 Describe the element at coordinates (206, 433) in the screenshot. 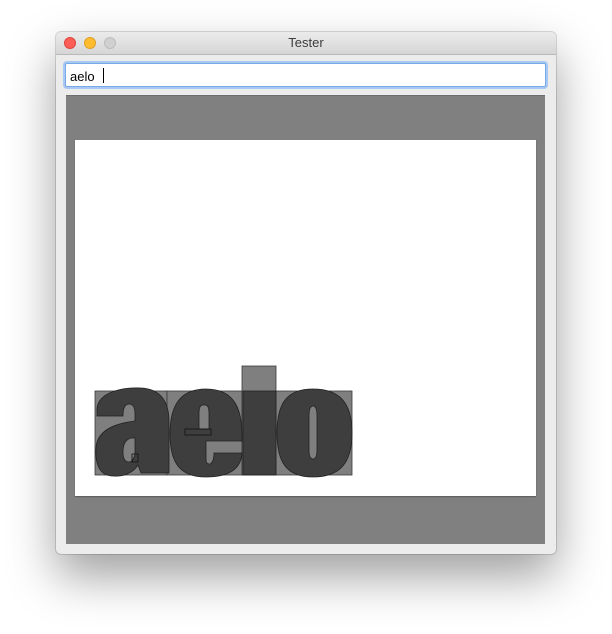

I see `glyph-outline-e` at that location.